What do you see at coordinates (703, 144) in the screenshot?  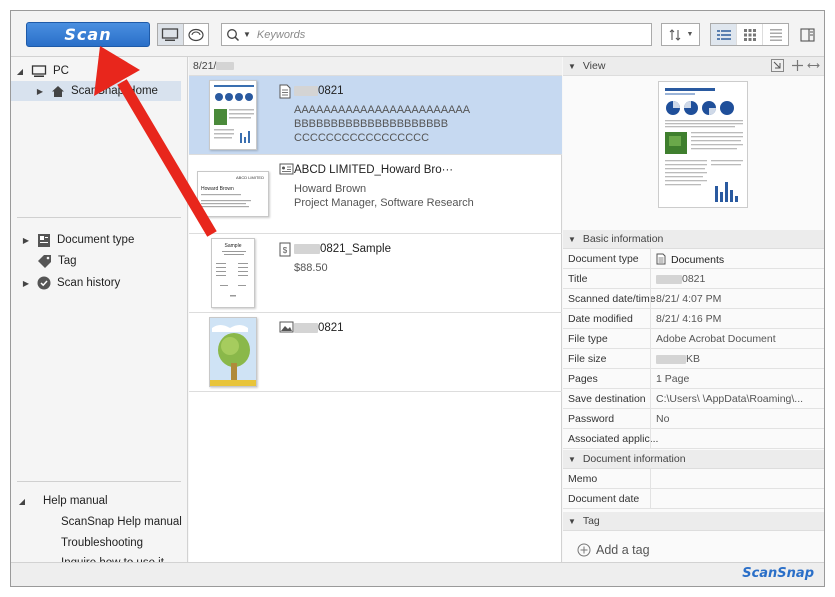 I see `document-preview` at bounding box center [703, 144].